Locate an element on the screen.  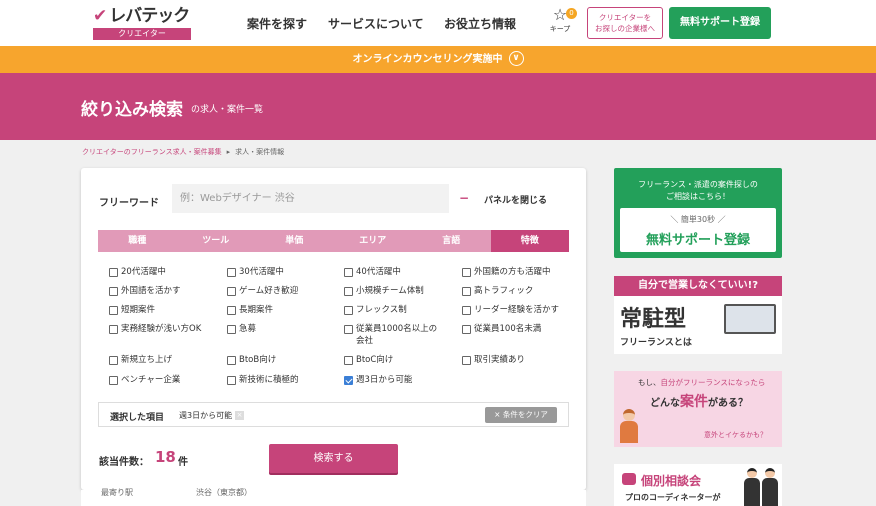
tab-rate: 単価 is located at coordinates (294, 241).